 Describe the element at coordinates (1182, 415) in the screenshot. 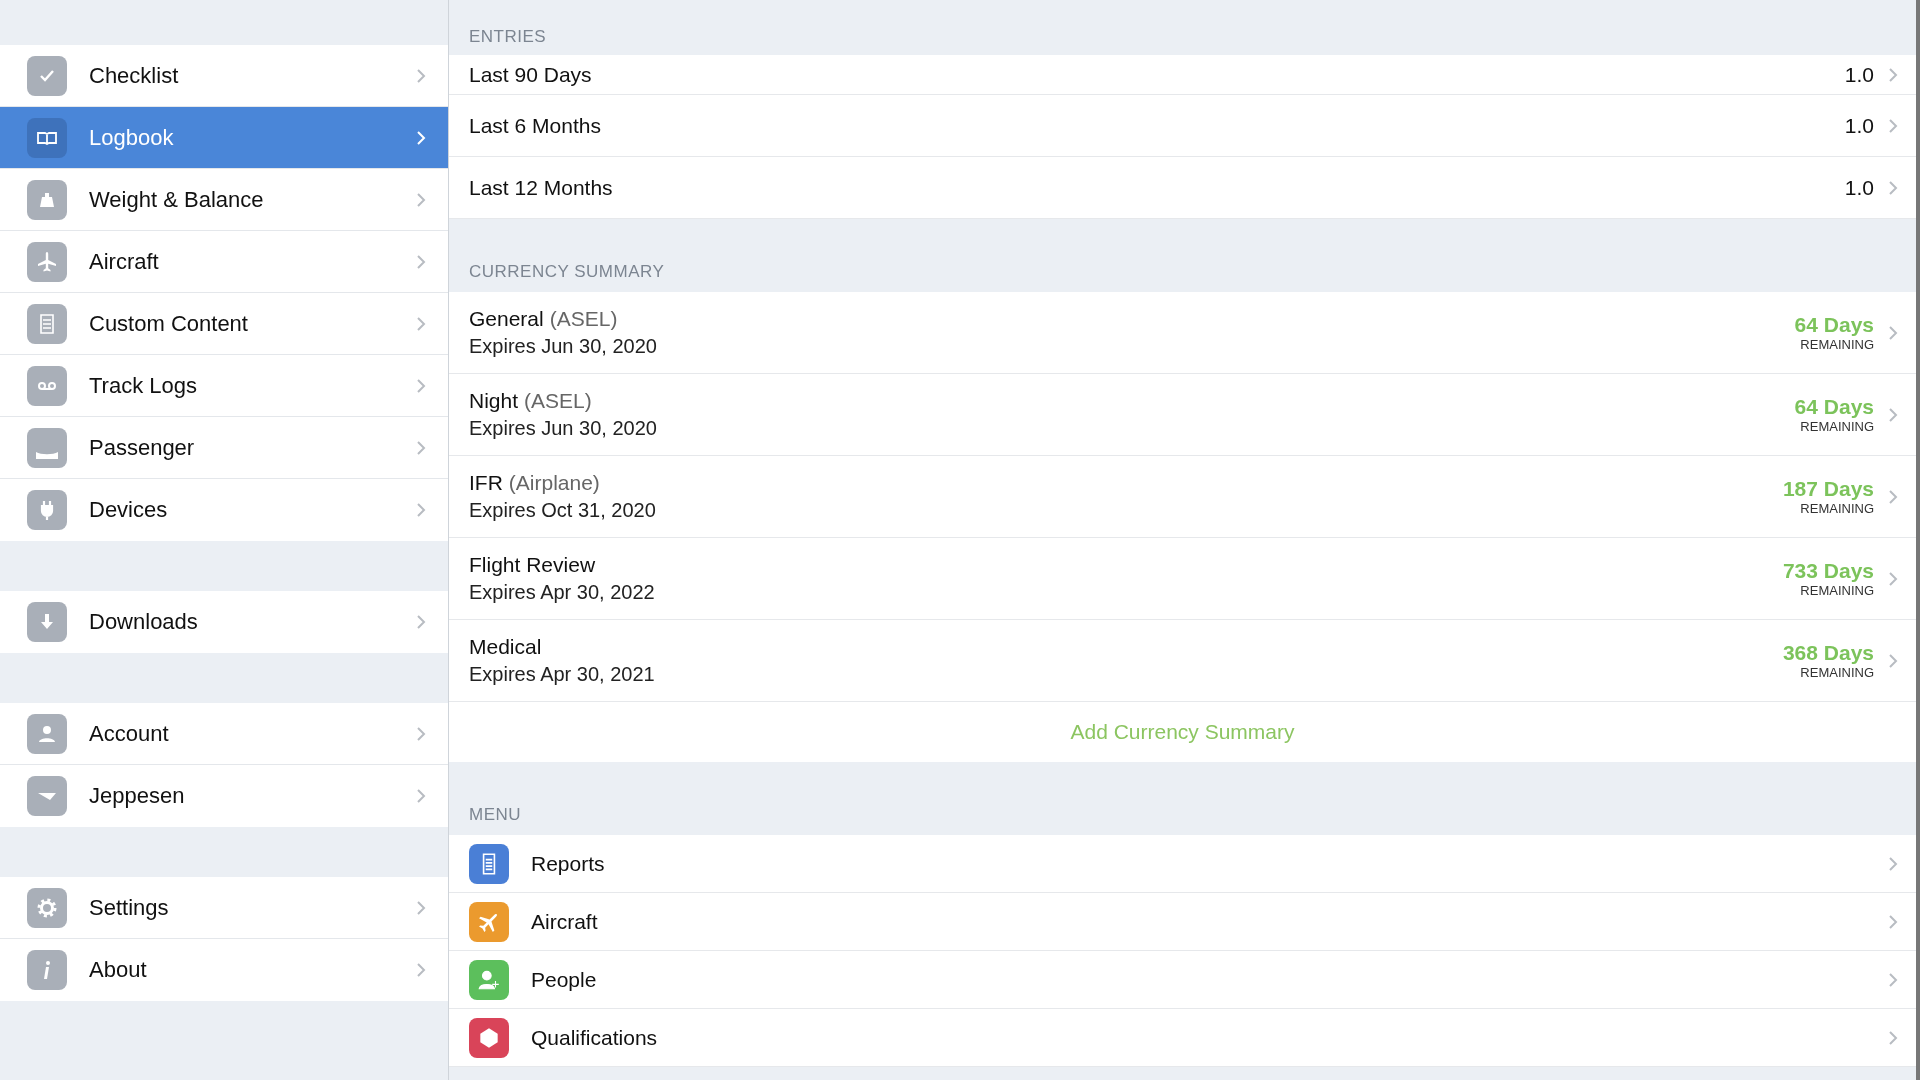

I see `currency-row: Night (ASEL) Expires Jun 30, 2020 64 Days REMAINING` at that location.